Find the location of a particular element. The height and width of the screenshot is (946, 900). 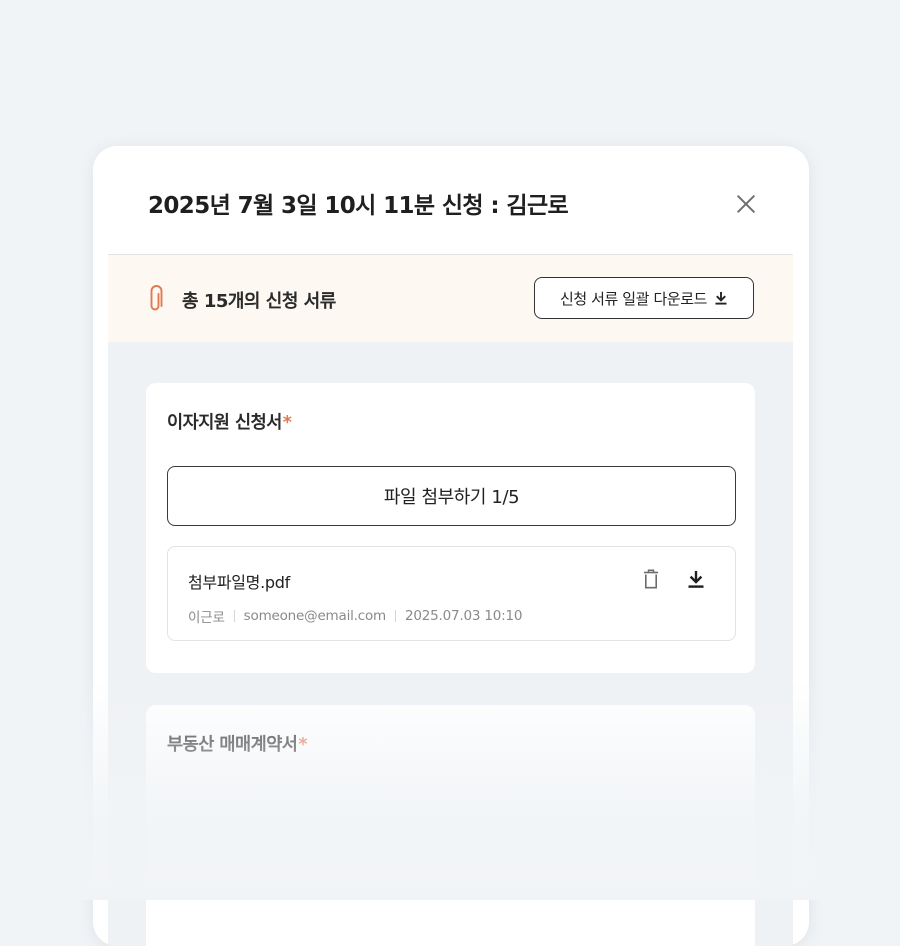

close-icon is located at coordinates (746, 204).